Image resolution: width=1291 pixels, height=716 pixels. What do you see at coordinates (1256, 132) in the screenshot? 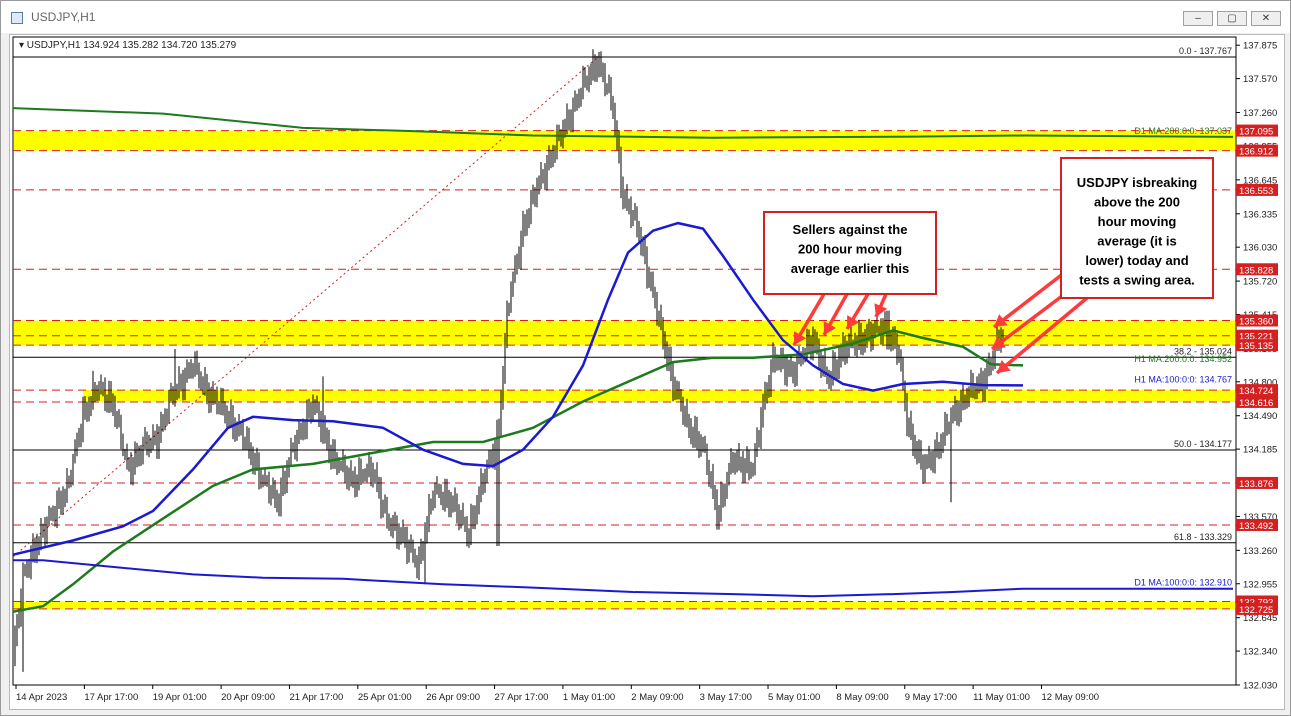
I see `price-tag-label: 137.095` at bounding box center [1256, 132].